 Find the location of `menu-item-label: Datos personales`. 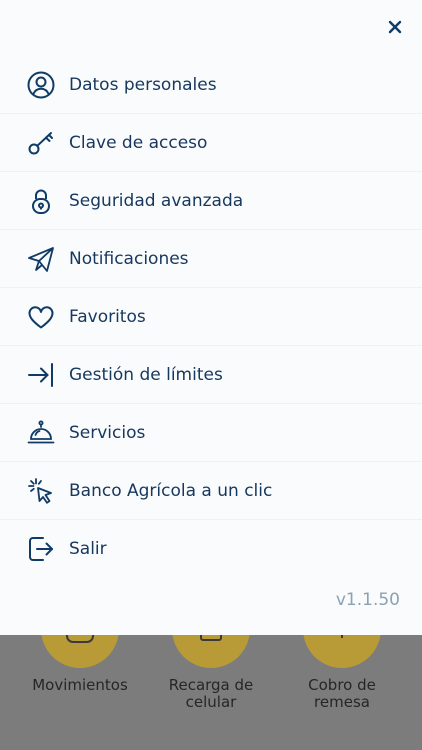

menu-item-label: Datos personales is located at coordinates (143, 84).